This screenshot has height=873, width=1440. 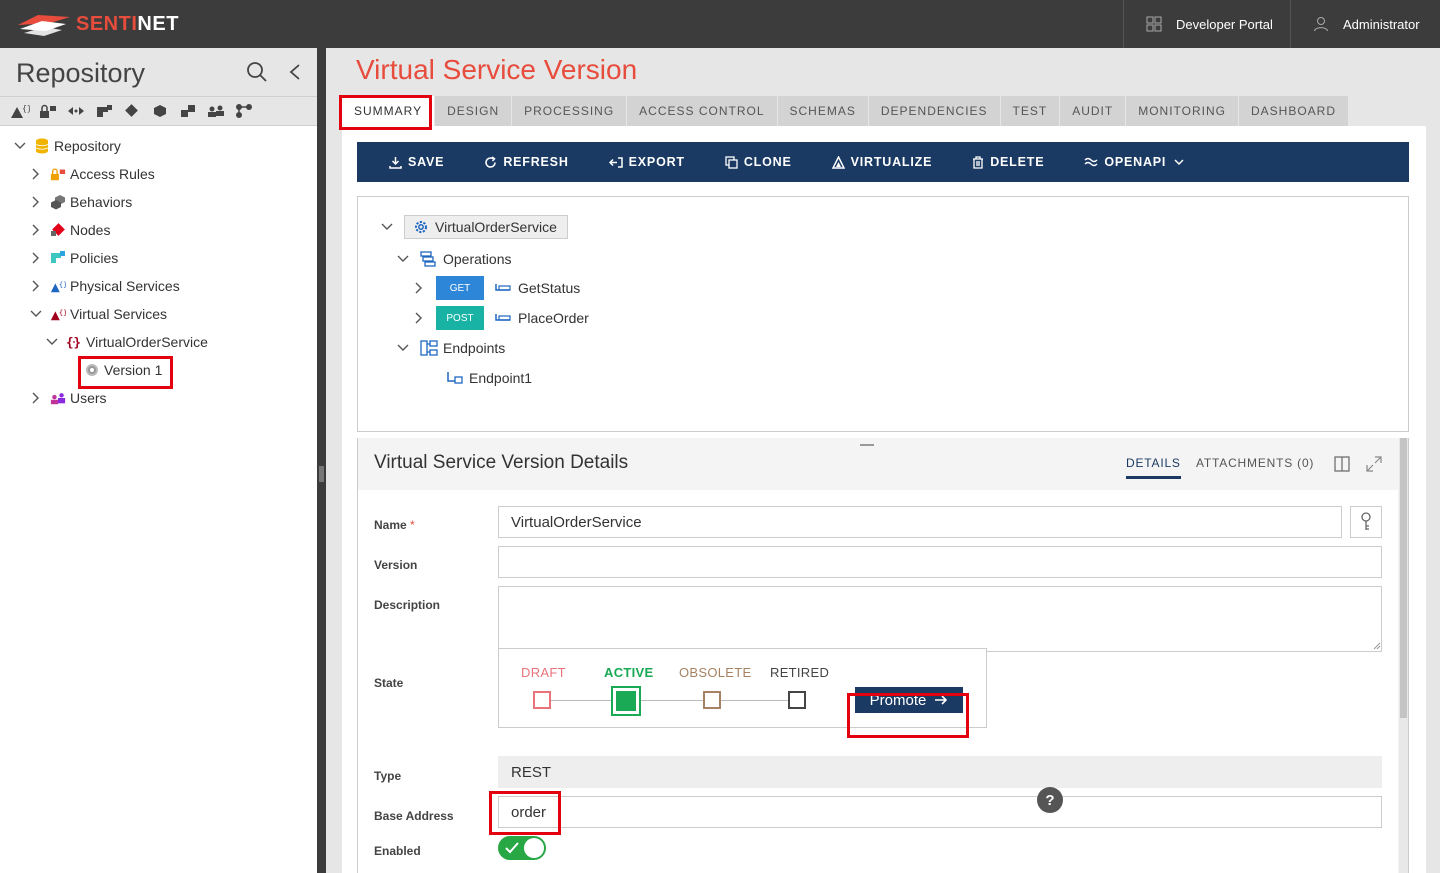 I want to click on sentinet-logo-icon, so click(x=44, y=25).